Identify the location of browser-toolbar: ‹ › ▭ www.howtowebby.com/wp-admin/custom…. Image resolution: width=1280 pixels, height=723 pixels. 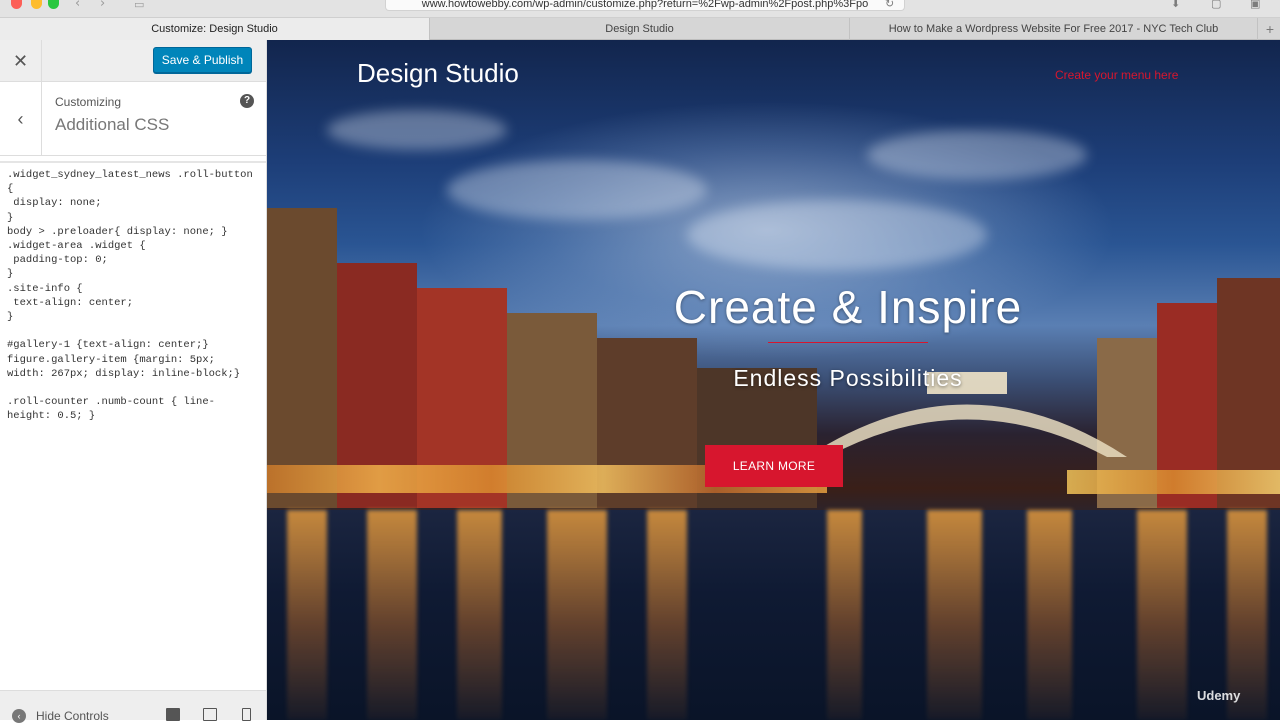
(640, 9).